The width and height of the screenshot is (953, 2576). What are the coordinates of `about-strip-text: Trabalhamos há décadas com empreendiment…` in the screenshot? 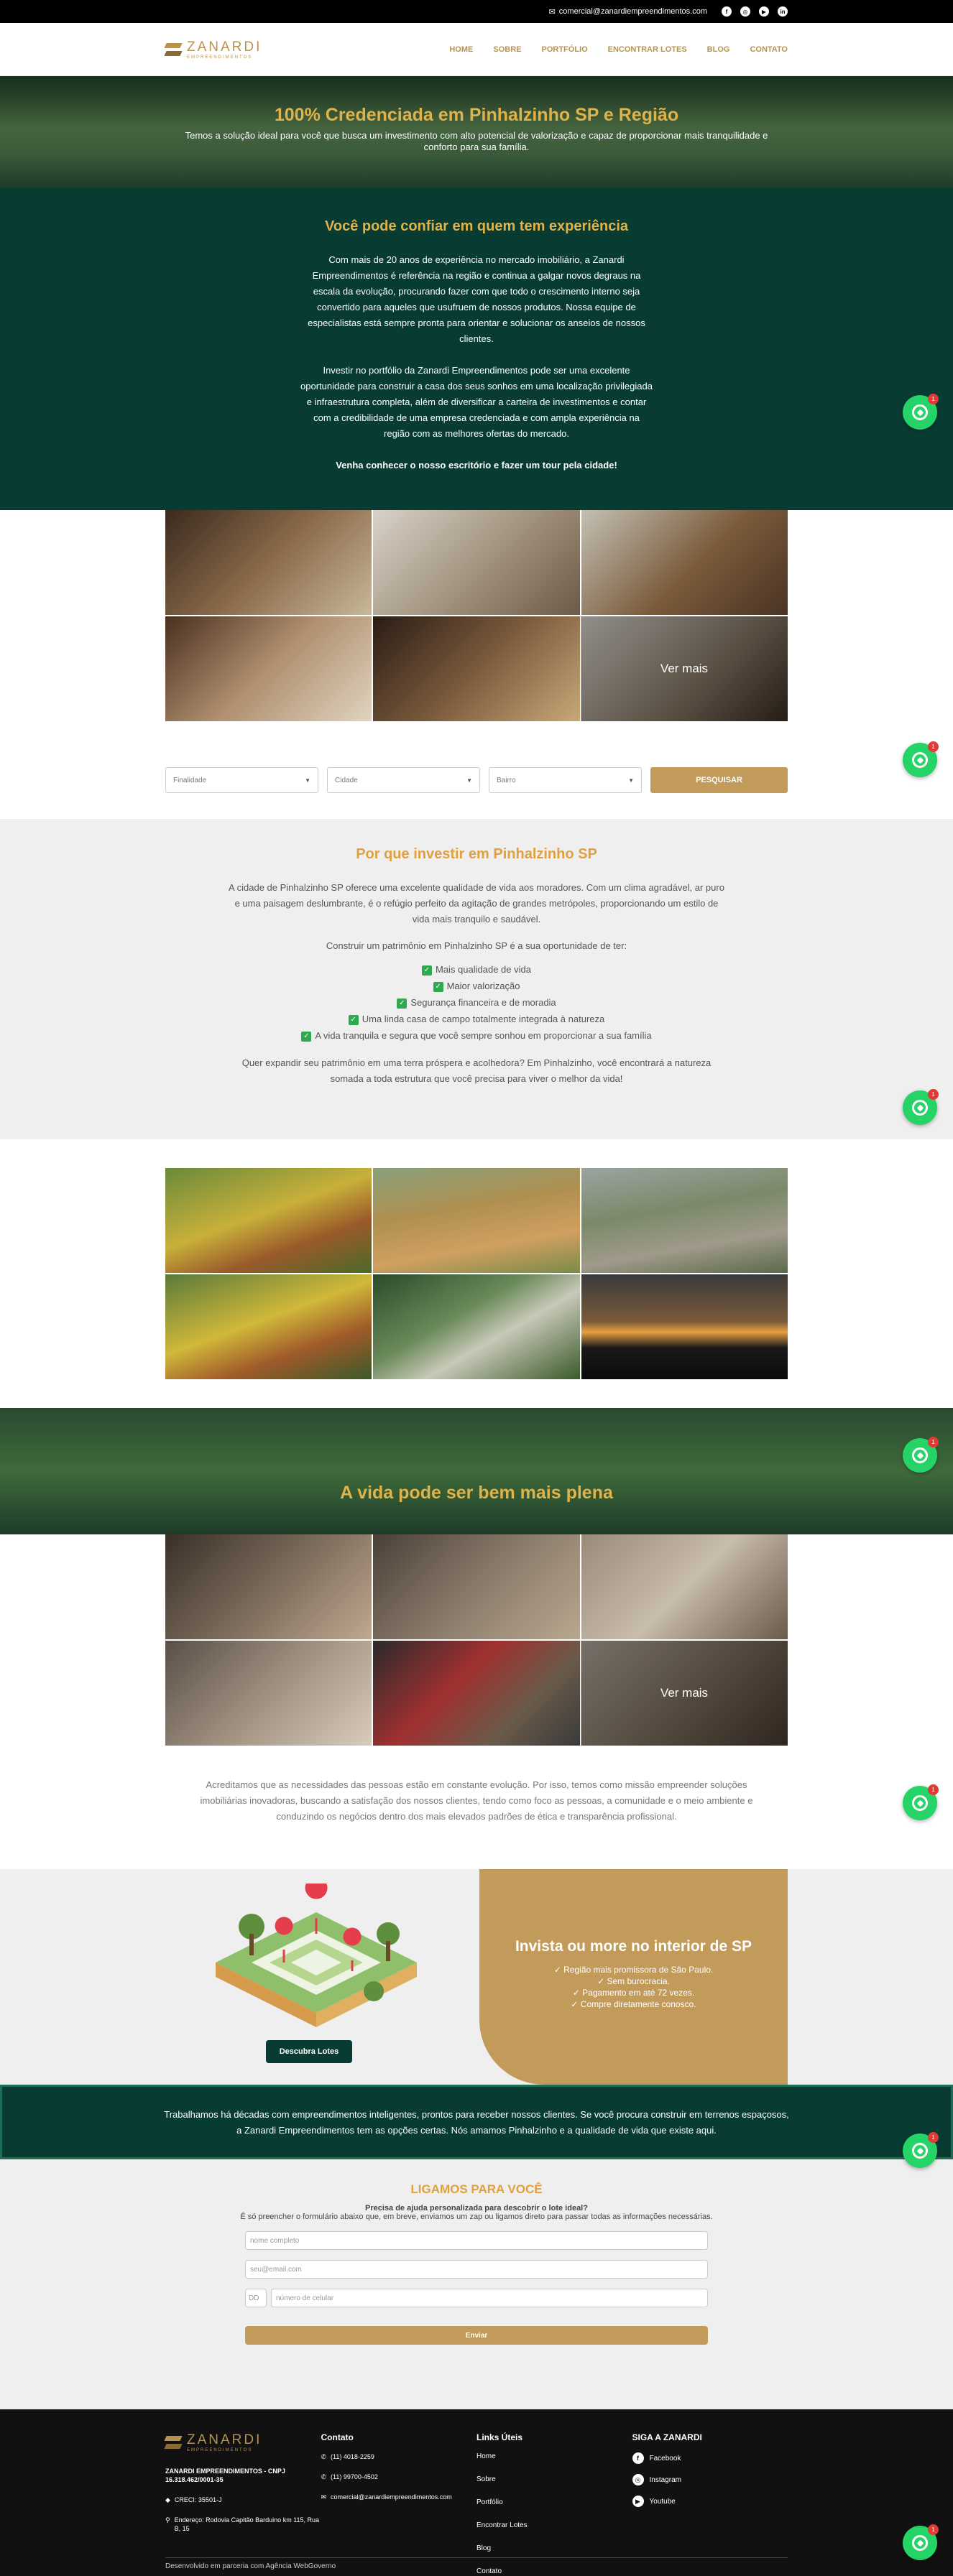 It's located at (476, 2122).